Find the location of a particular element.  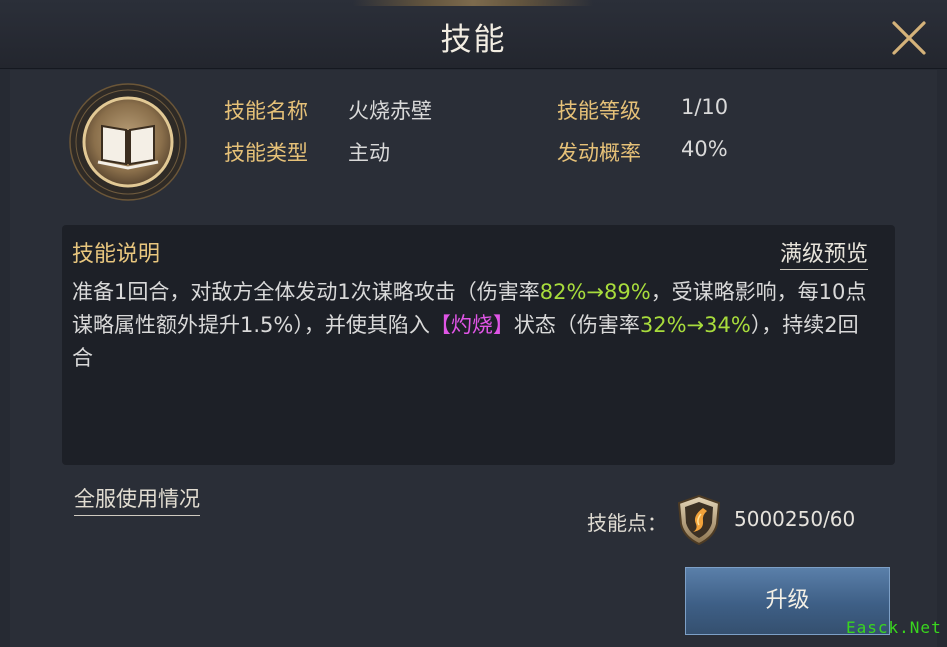

close-icon is located at coordinates (909, 38).